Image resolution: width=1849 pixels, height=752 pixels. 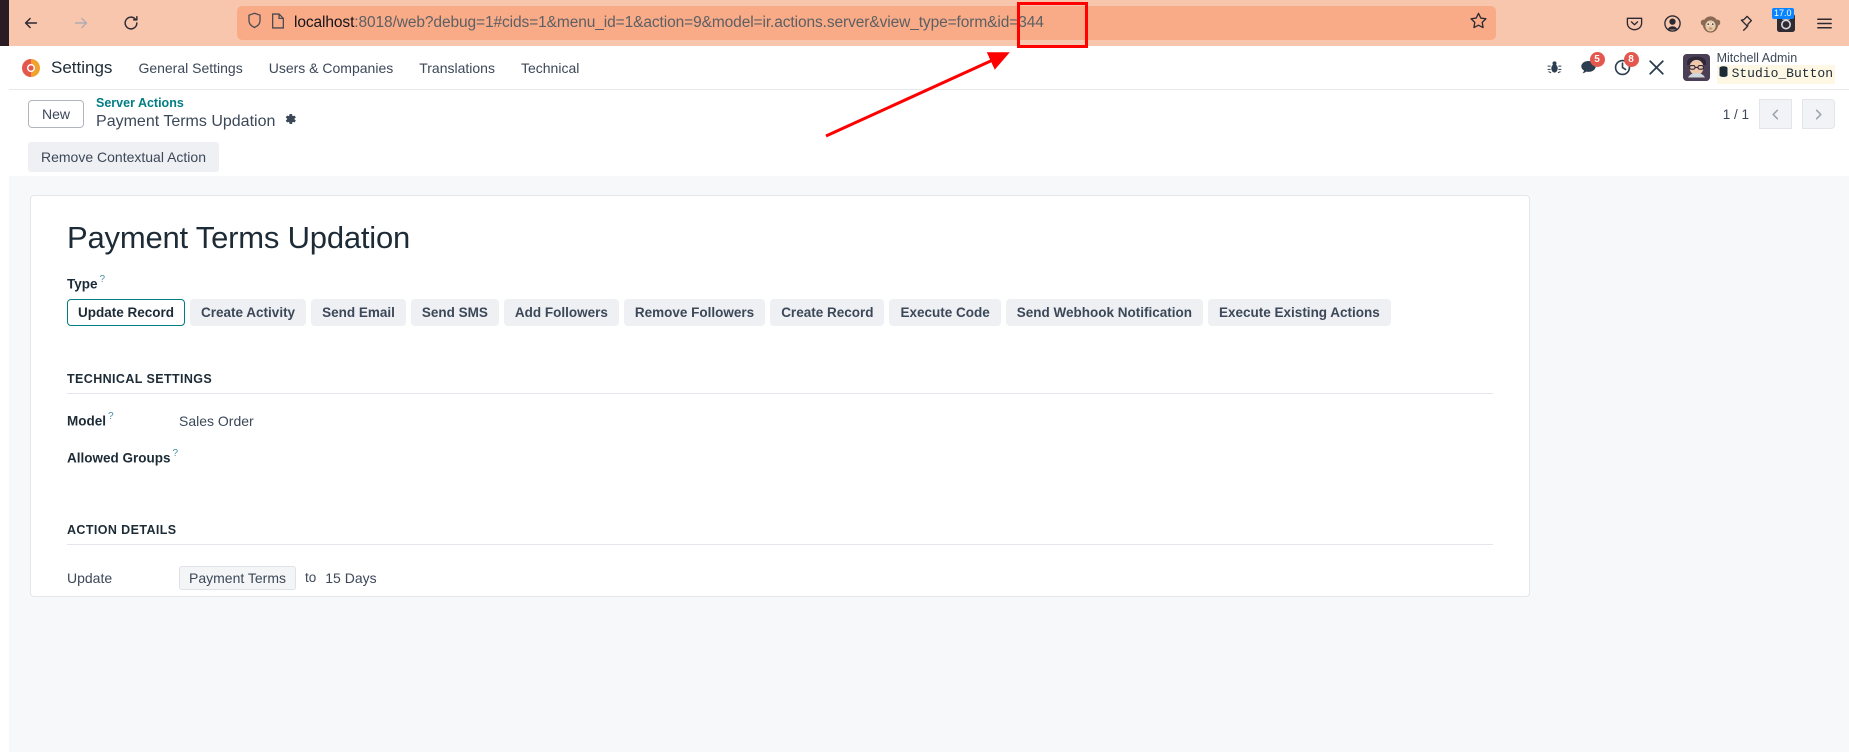 I want to click on forward-arrow-icon, so click(x=81, y=23).